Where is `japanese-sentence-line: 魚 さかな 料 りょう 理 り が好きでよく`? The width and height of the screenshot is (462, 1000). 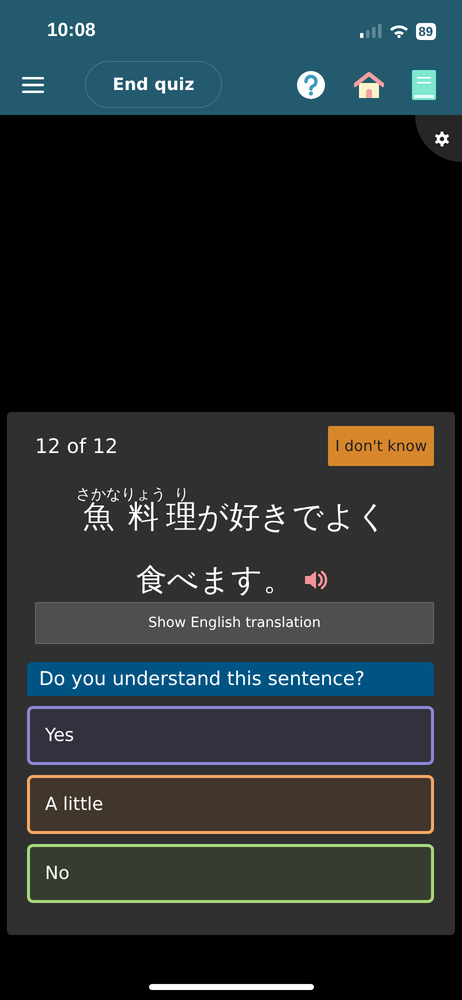
japanese-sentence-line: 魚 さかな 料 りょう 理 り が好きでよく is located at coordinates (232, 508).